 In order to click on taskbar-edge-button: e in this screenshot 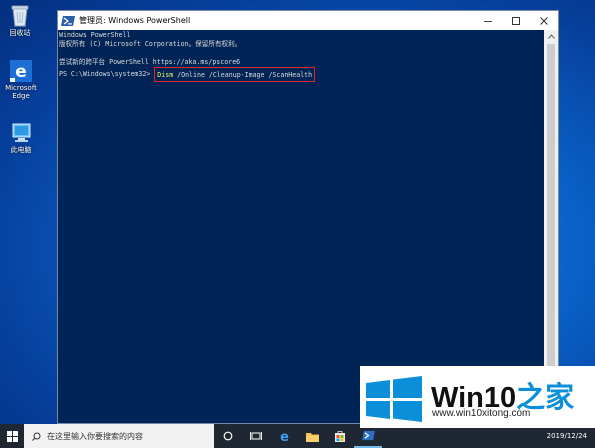, I will do `click(284, 436)`.